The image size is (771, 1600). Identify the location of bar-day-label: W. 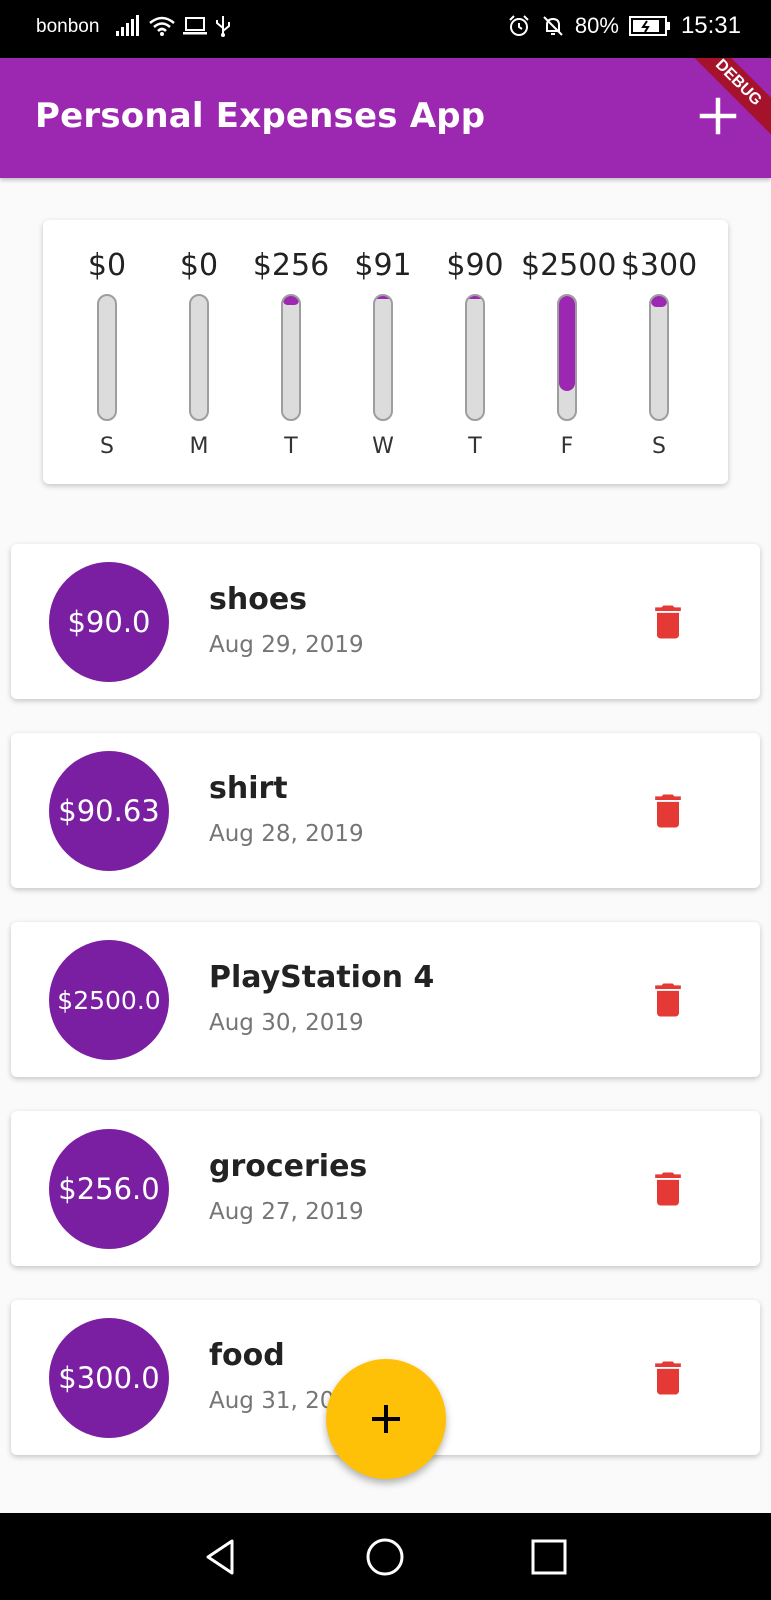
(383, 446).